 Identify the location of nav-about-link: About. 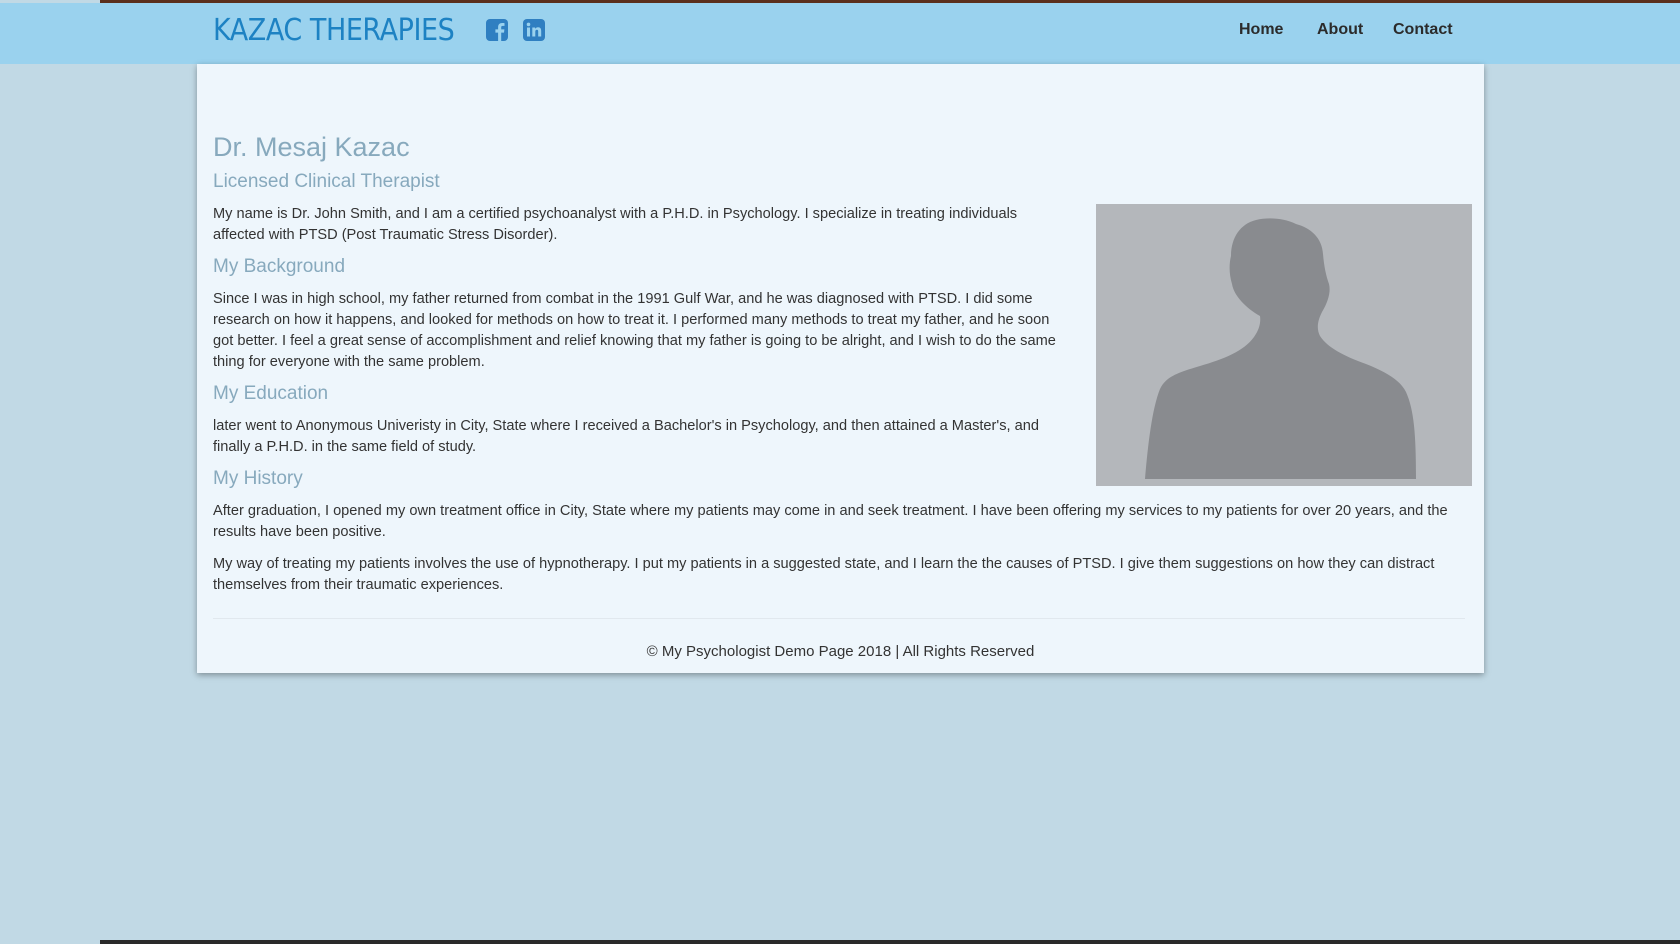
(1340, 30).